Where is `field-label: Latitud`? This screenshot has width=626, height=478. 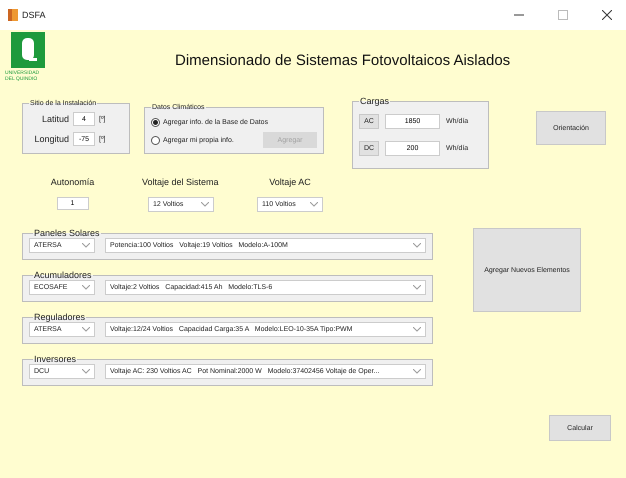 field-label: Latitud is located at coordinates (54, 119).